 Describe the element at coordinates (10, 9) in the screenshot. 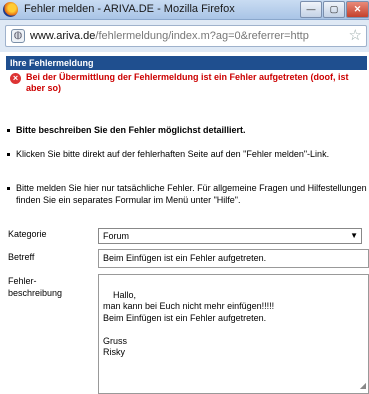

I see `firefox-icon` at that location.